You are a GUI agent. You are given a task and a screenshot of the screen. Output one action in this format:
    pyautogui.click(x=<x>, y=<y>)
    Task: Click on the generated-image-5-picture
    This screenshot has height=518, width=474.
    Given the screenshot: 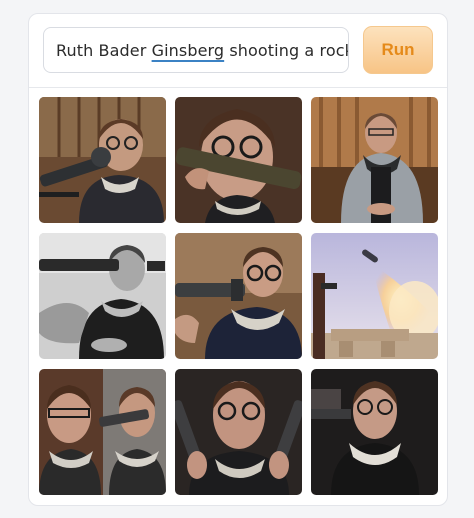 What is the action you would take?
    pyautogui.click(x=238, y=296)
    